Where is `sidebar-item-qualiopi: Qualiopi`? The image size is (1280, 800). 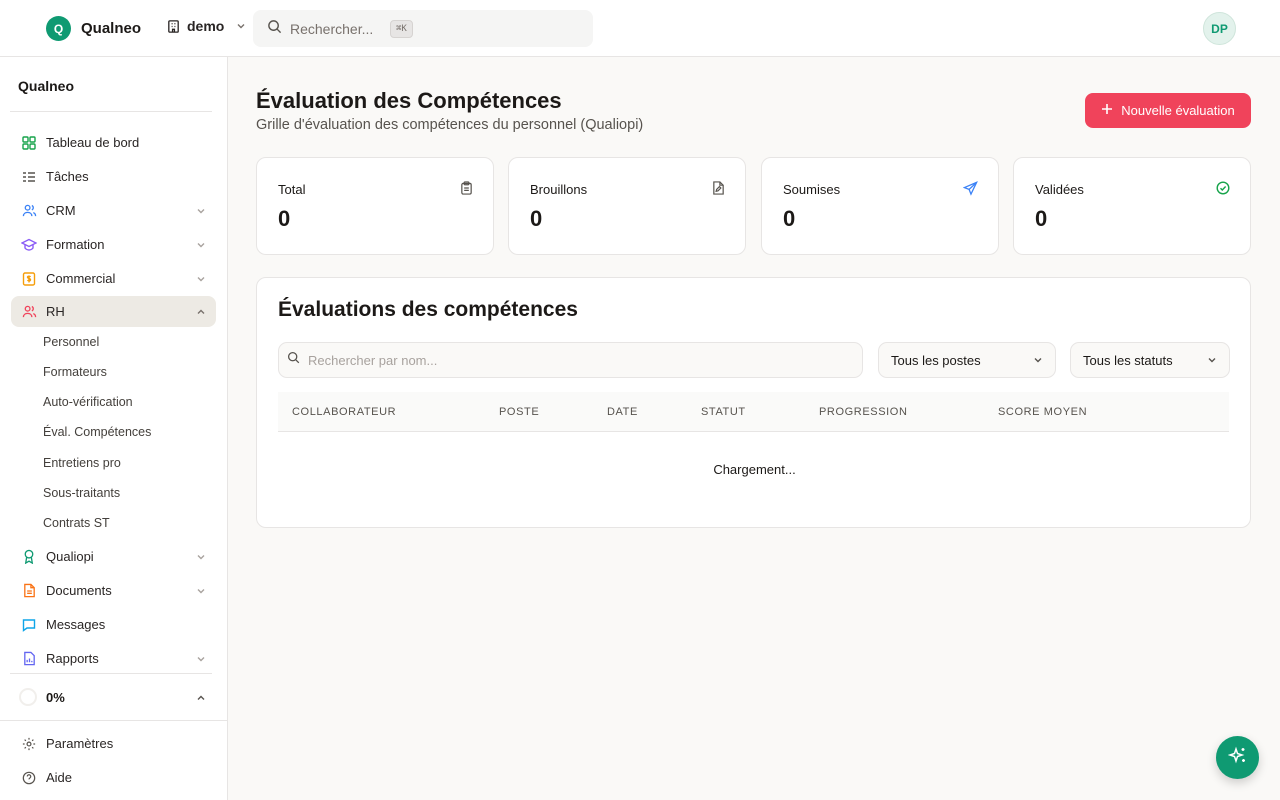
sidebar-item-qualiopi: Qualiopi is located at coordinates (113, 556).